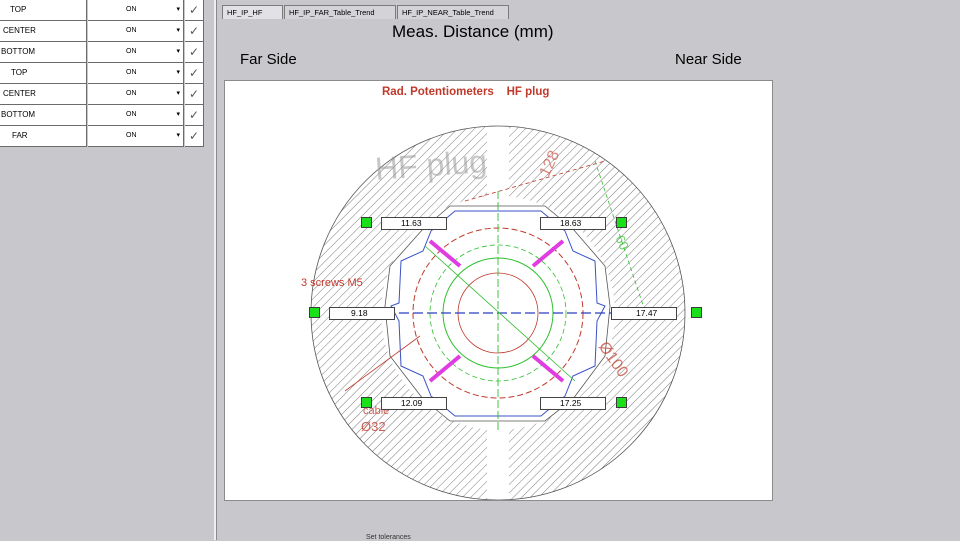  I want to click on far-side-label: Far Side, so click(268, 59).